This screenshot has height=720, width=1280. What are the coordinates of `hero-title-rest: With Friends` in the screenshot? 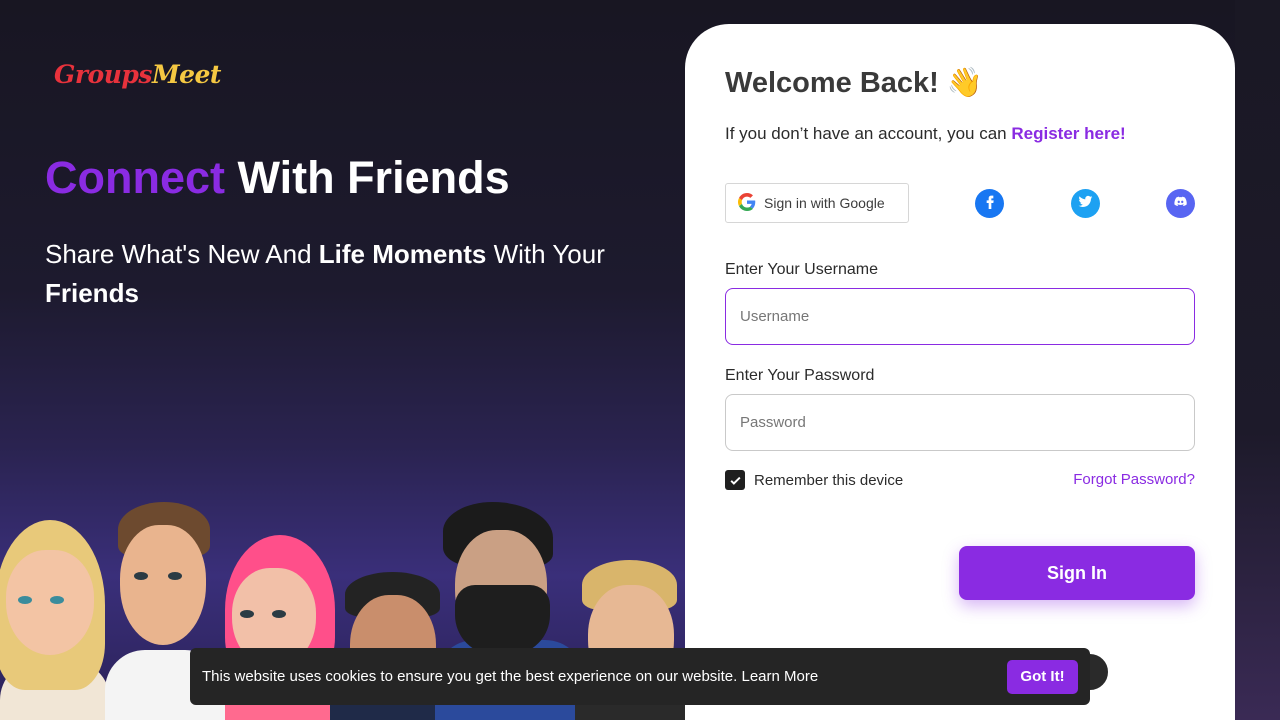 It's located at (373, 177).